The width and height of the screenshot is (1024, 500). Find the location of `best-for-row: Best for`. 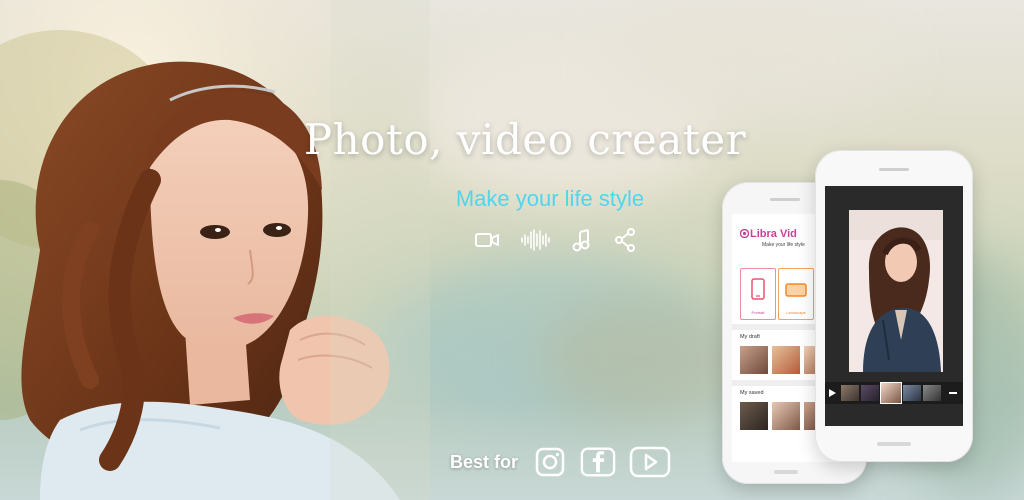

best-for-row: Best for is located at coordinates (561, 462).